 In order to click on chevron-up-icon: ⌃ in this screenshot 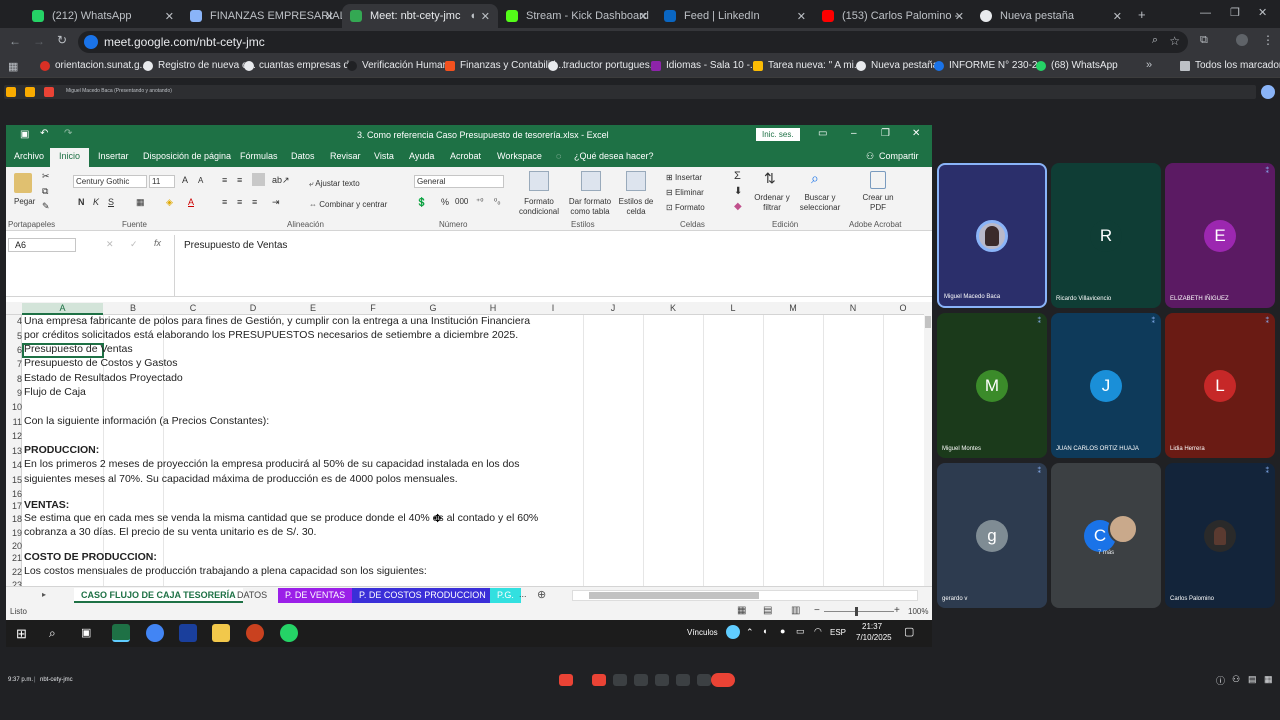, I will do `click(750, 632)`.